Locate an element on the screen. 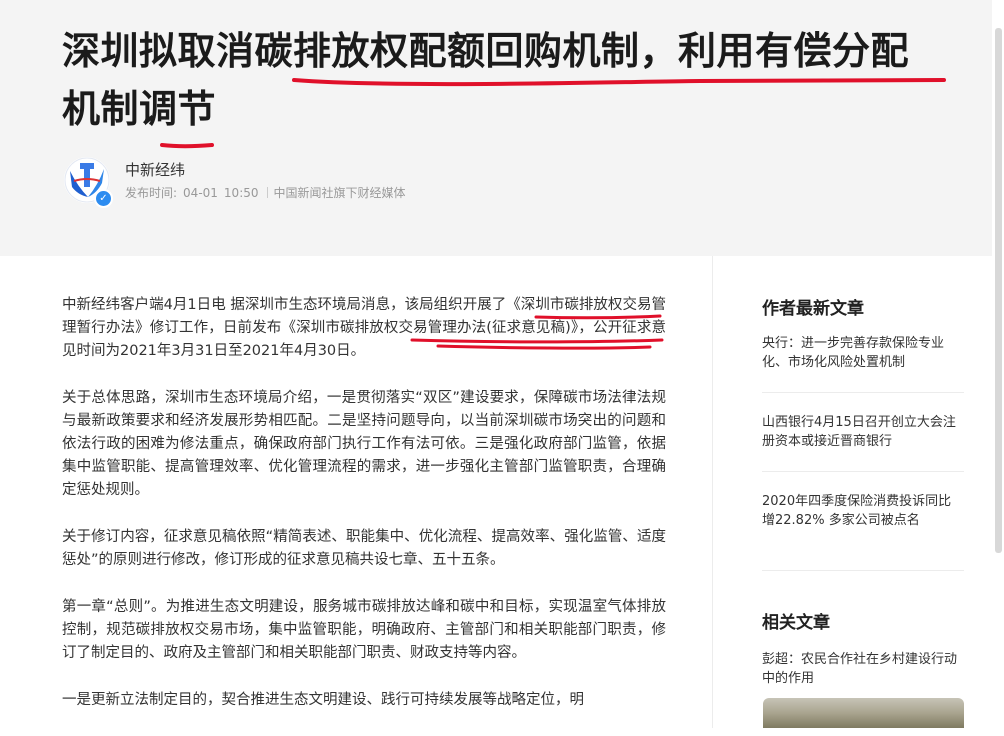 The height and width of the screenshot is (736, 1004). author-name: 中新经纬 is located at coordinates (155, 169).